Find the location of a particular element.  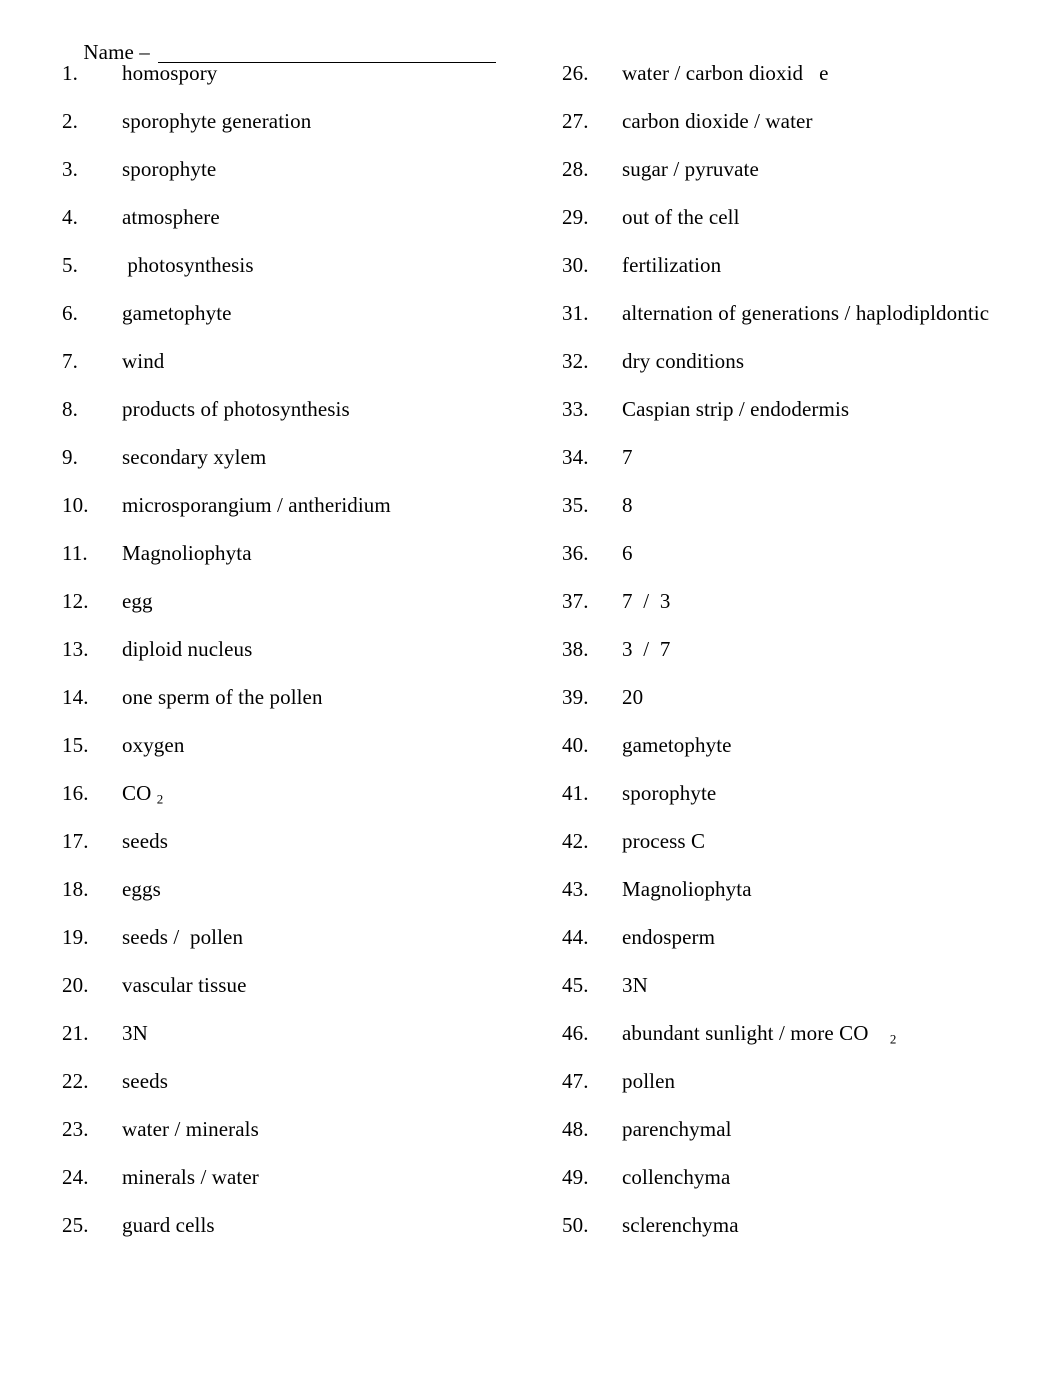

answer-number: 49. is located at coordinates (575, 1177).